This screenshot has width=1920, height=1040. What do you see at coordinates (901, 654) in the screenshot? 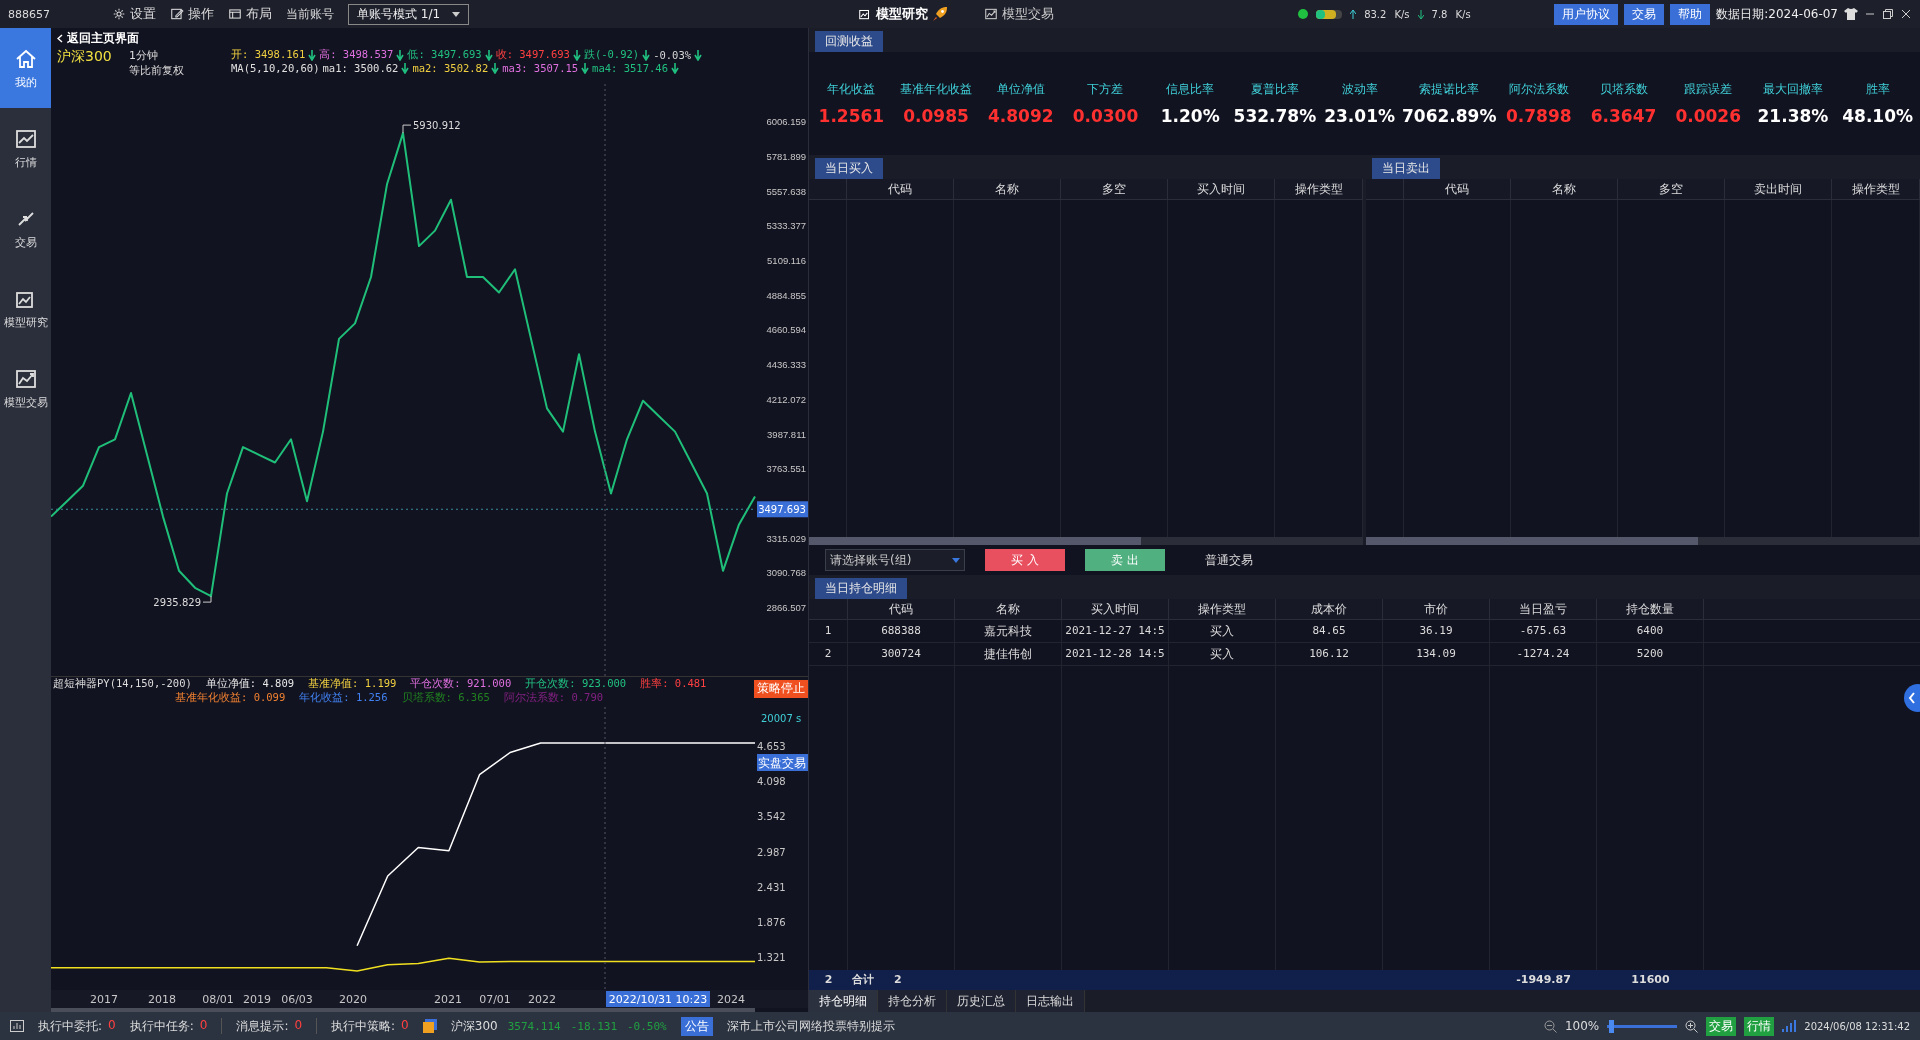
I see `table-cell: 300724` at bounding box center [901, 654].